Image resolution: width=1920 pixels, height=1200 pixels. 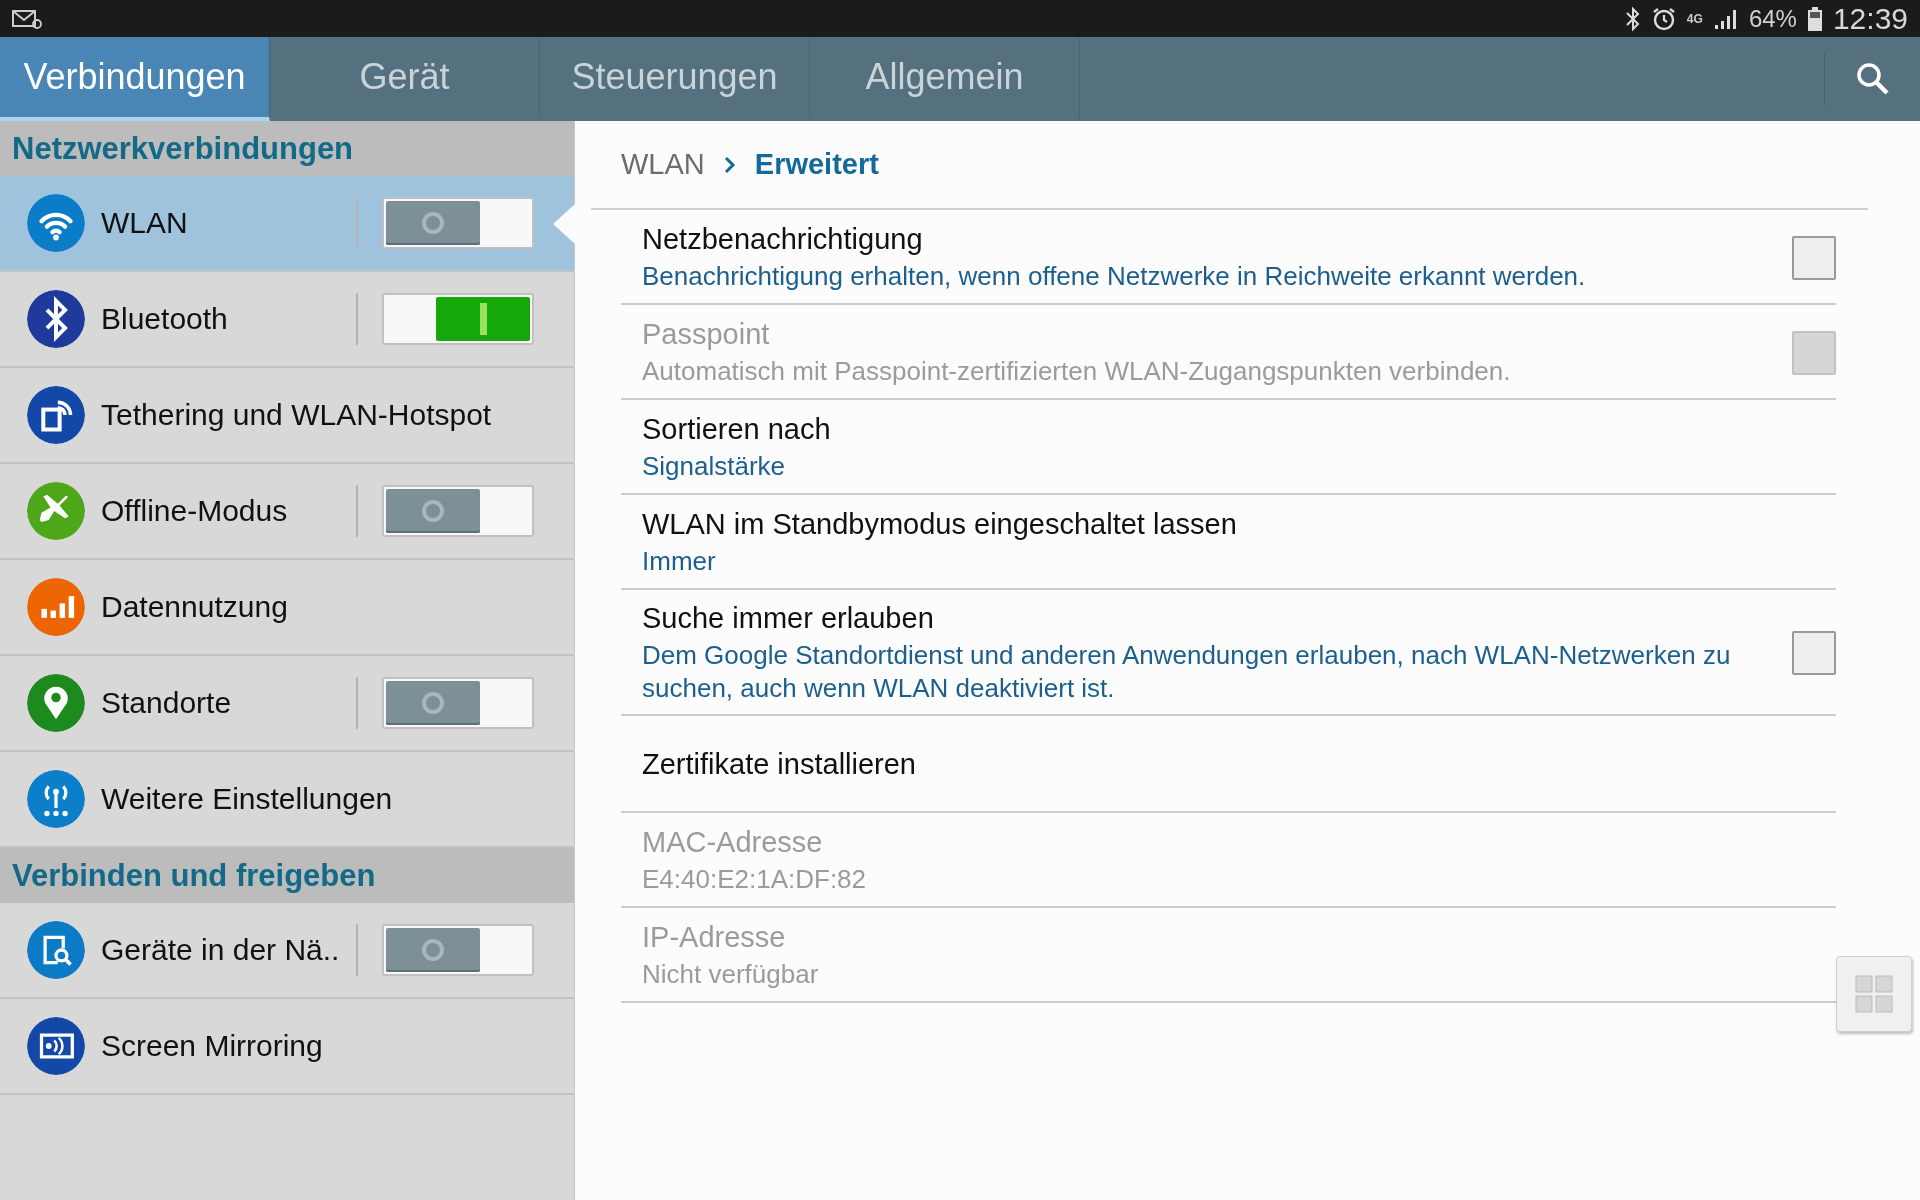 What do you see at coordinates (755, 879) in the screenshot?
I see `setting-description: E4:40:E2:1A:DF:82` at bounding box center [755, 879].